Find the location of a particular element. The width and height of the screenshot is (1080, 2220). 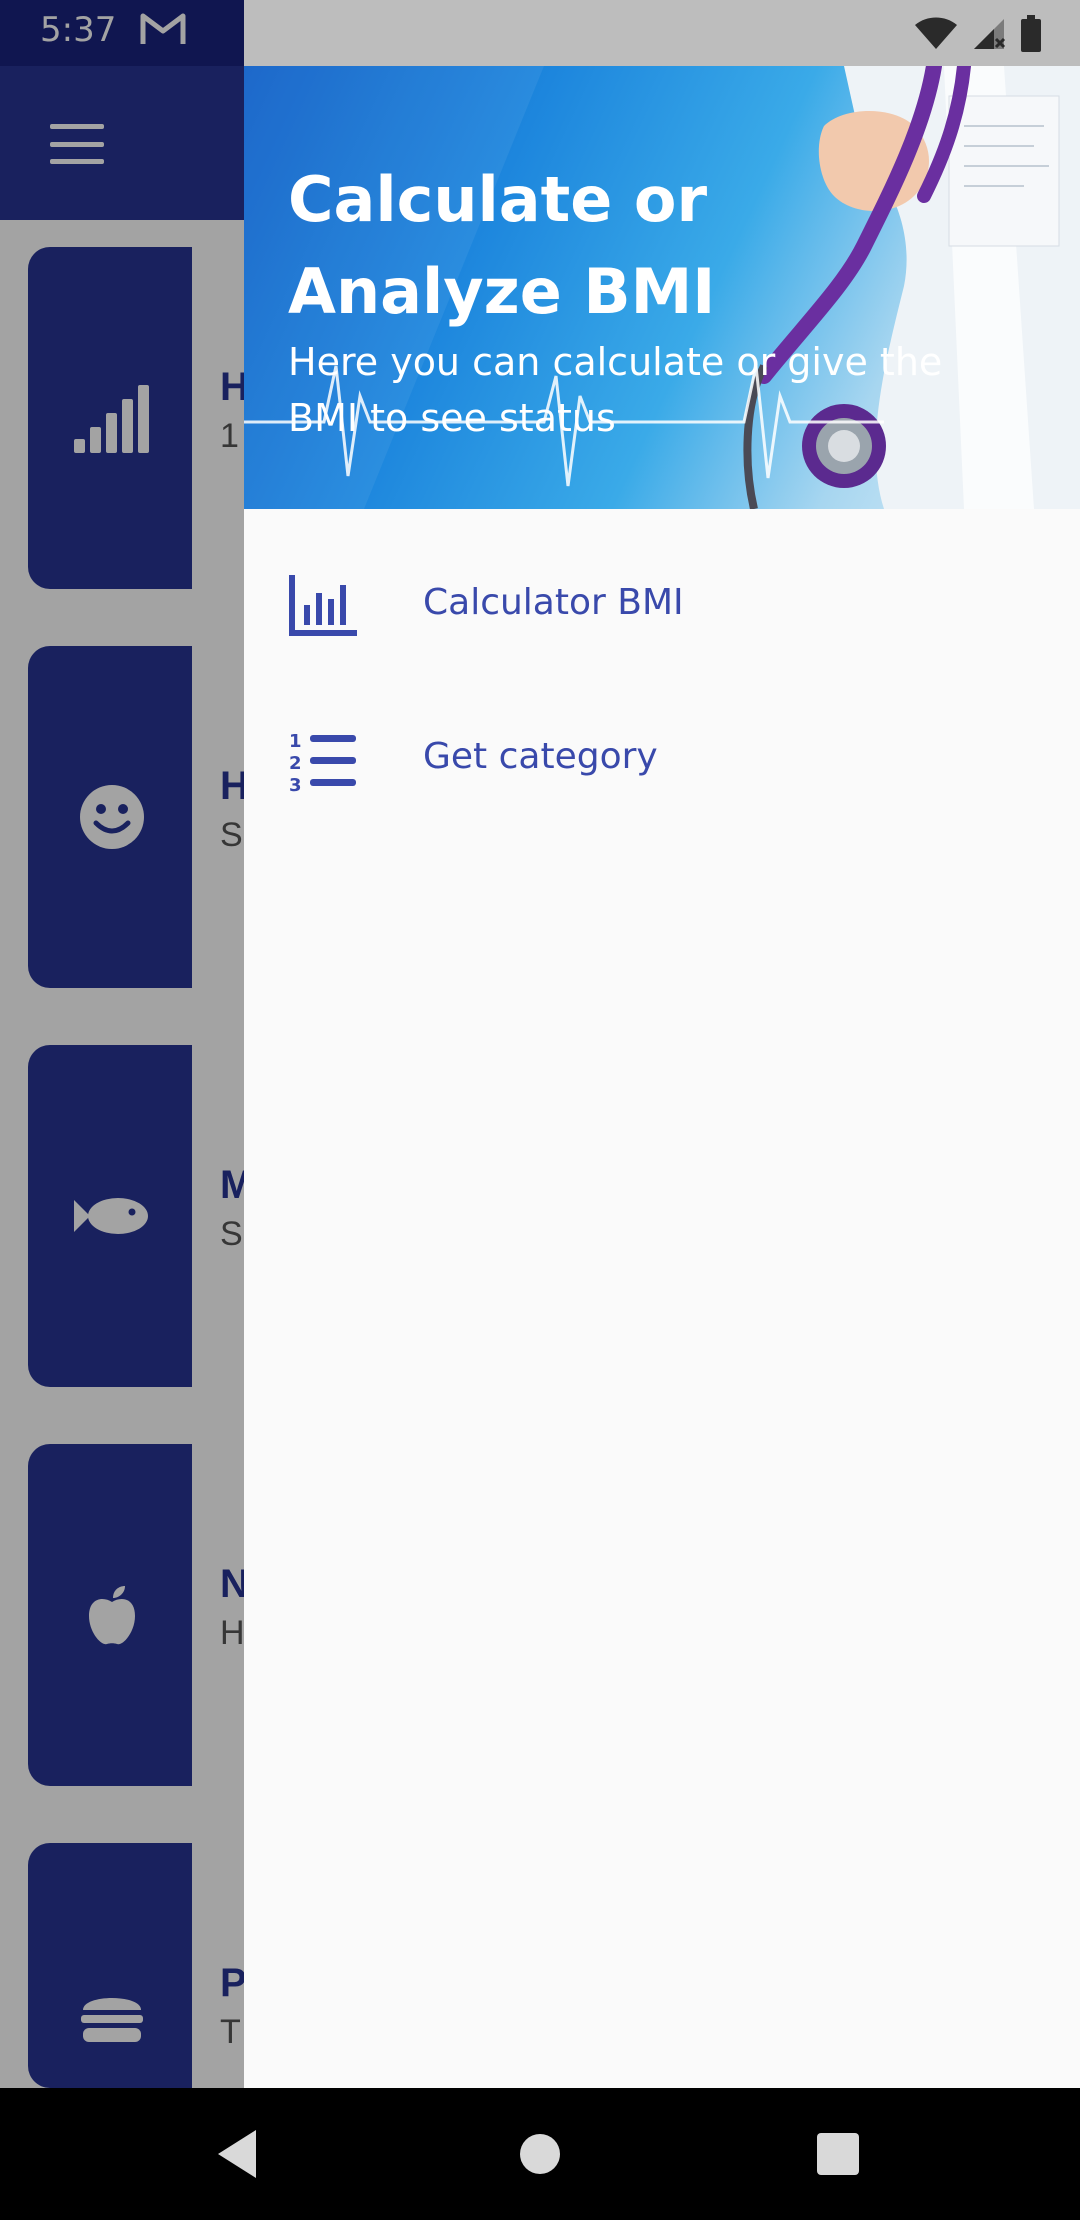

system-nav-bar is located at coordinates (540, 2154).